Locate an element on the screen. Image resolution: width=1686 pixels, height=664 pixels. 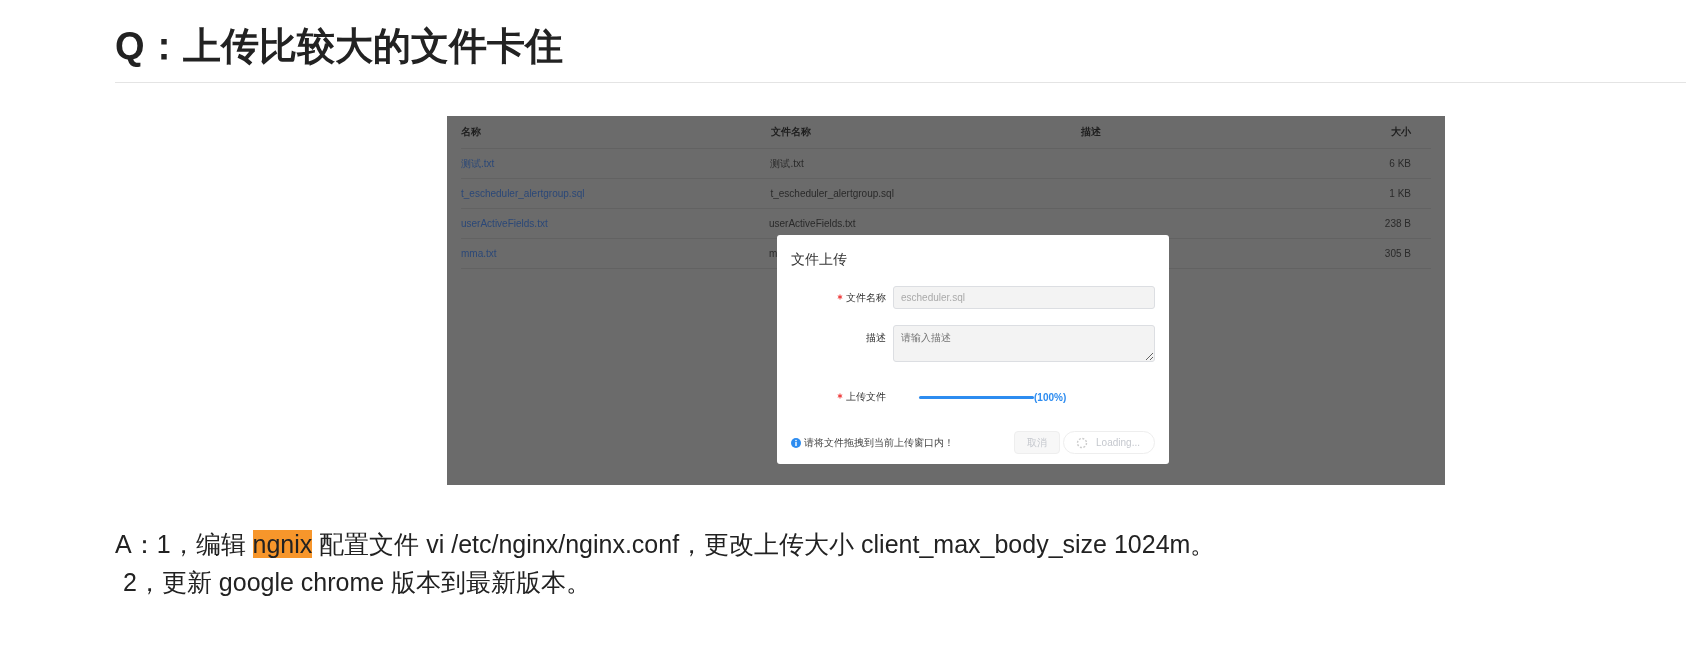
answer-text: 2，更新 google chrome 版本到最新版本。 is located at coordinates (357, 582).